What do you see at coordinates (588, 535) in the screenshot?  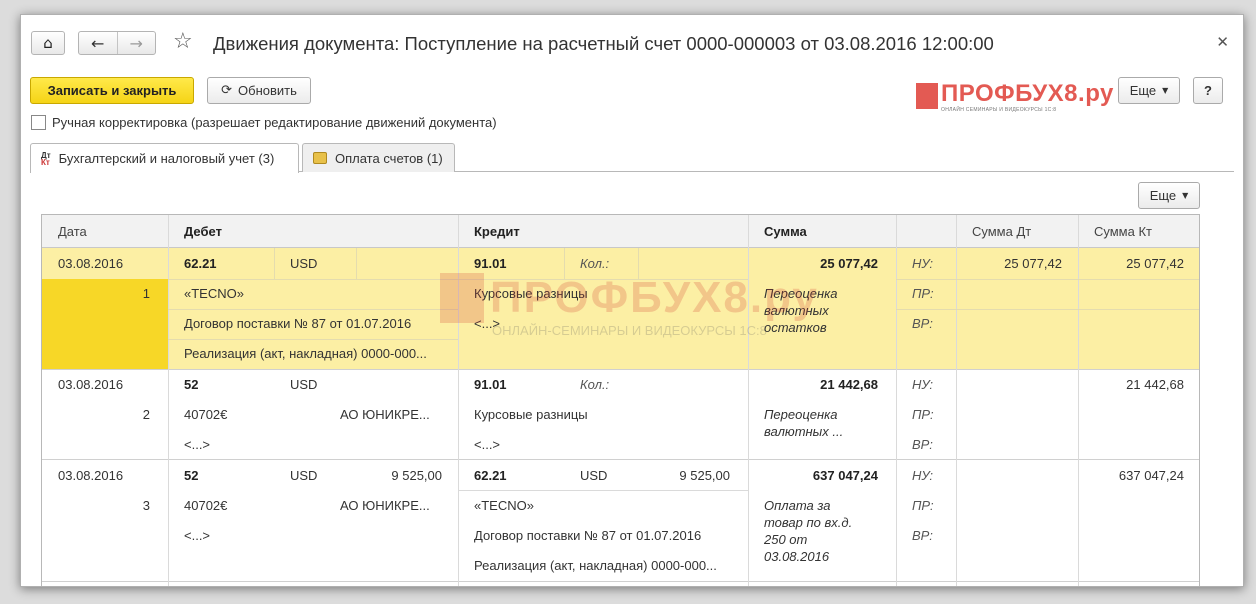 I see `cell-credit-subconto-2: Договор поставки № 87 от 01.07.2016` at bounding box center [588, 535].